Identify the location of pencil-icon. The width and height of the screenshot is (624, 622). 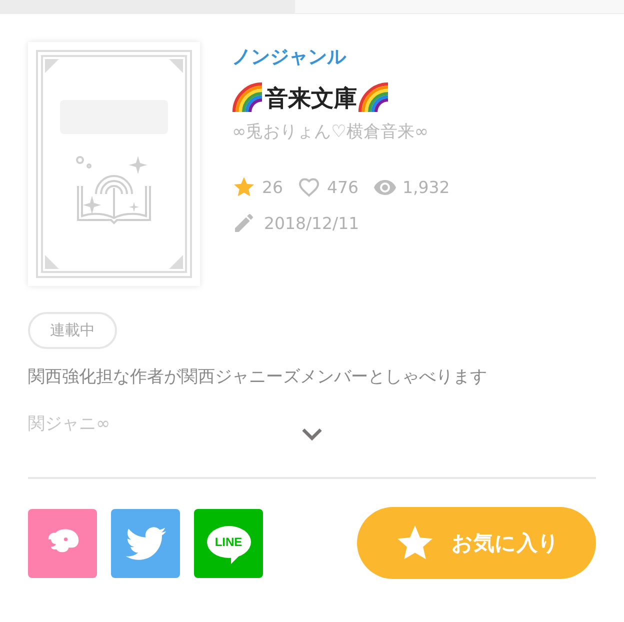
(244, 223).